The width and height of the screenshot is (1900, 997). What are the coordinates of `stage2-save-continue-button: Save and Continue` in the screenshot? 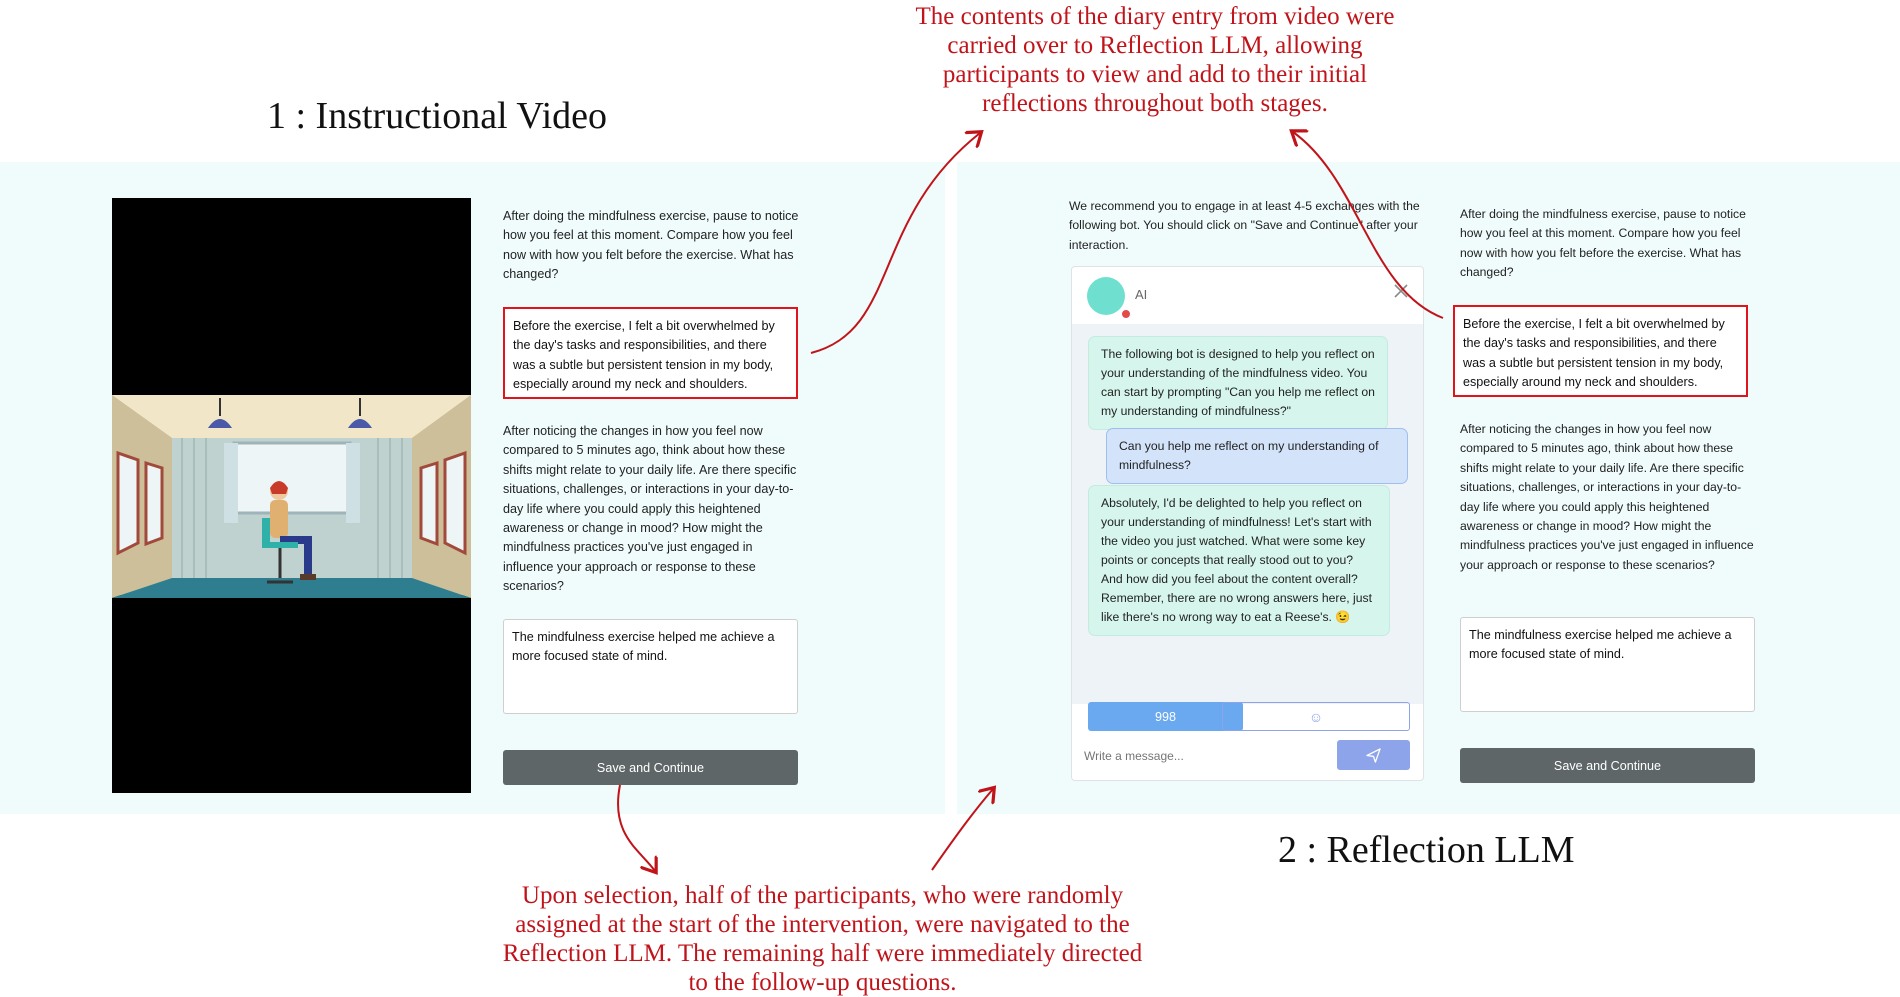 It's located at (1607, 765).